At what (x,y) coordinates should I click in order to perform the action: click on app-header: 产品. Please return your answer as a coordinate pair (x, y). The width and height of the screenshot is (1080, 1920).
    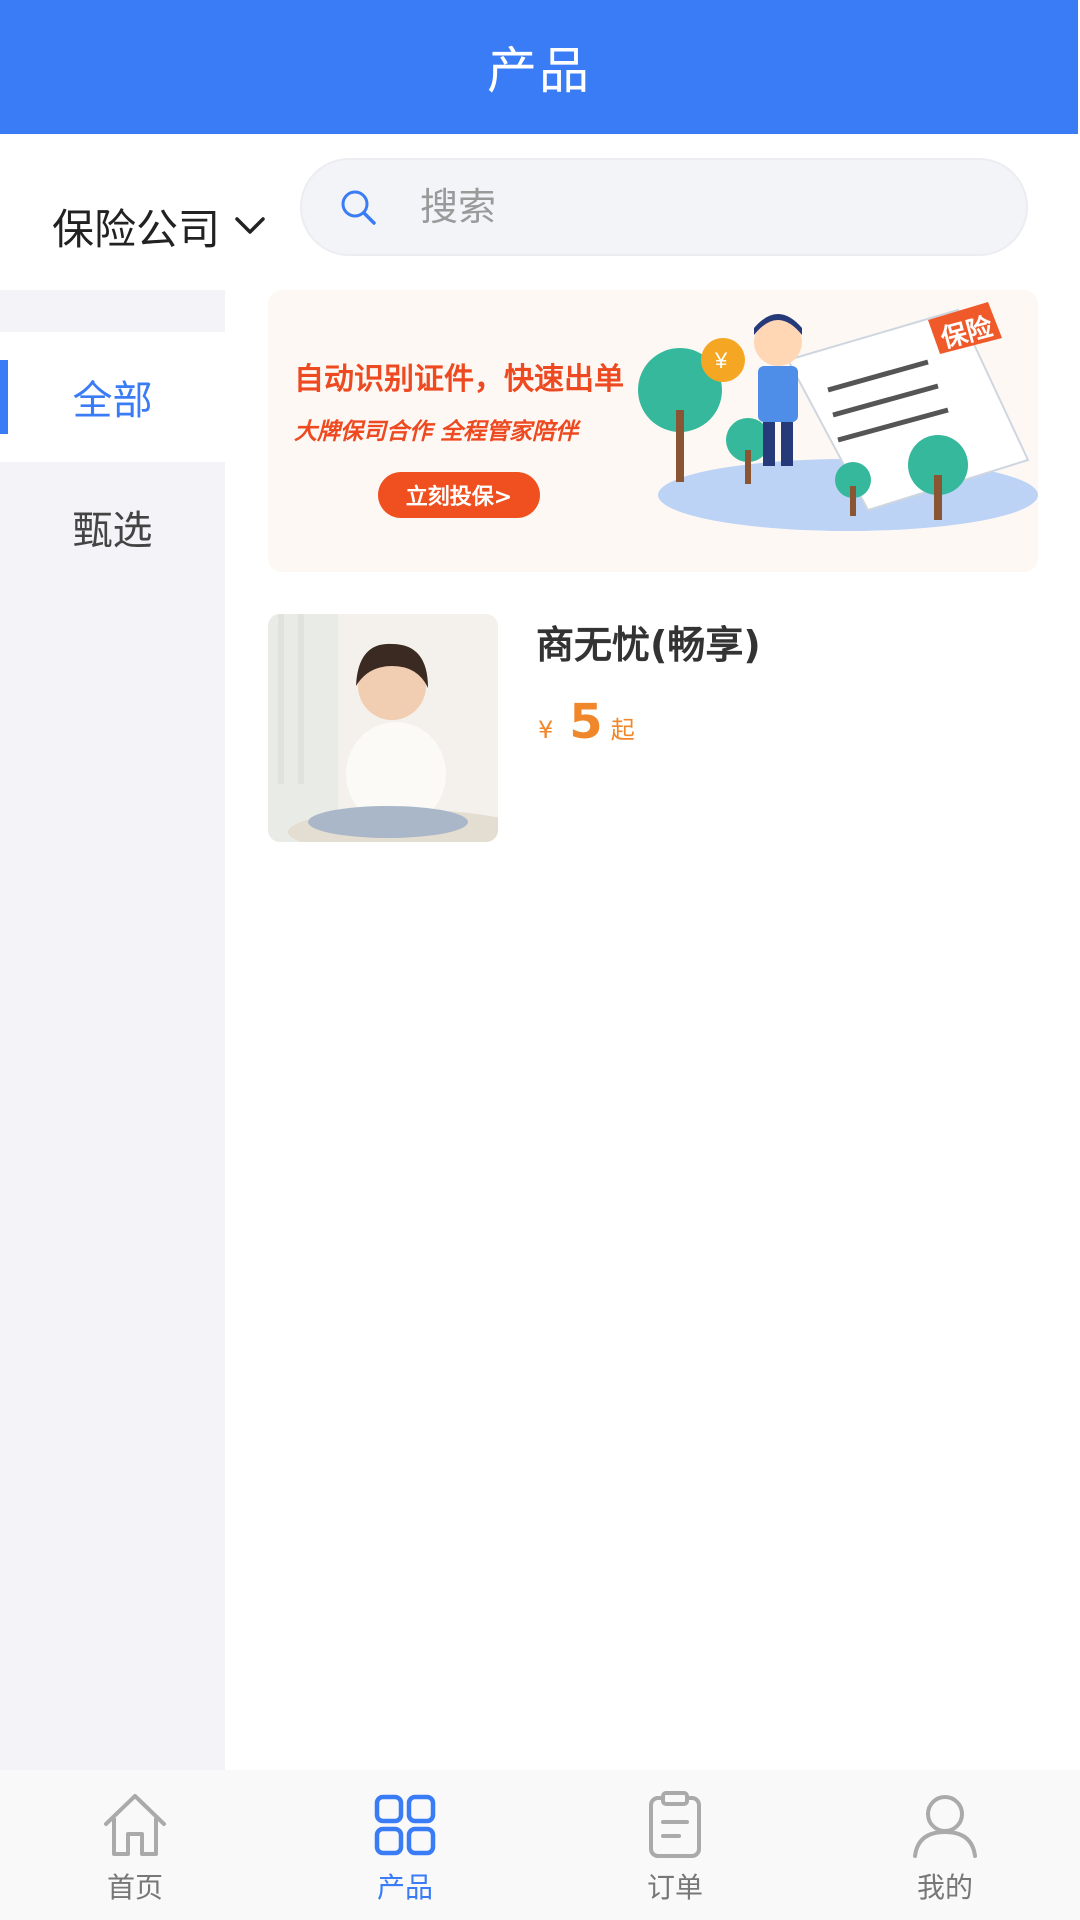
    Looking at the image, I should click on (539, 67).